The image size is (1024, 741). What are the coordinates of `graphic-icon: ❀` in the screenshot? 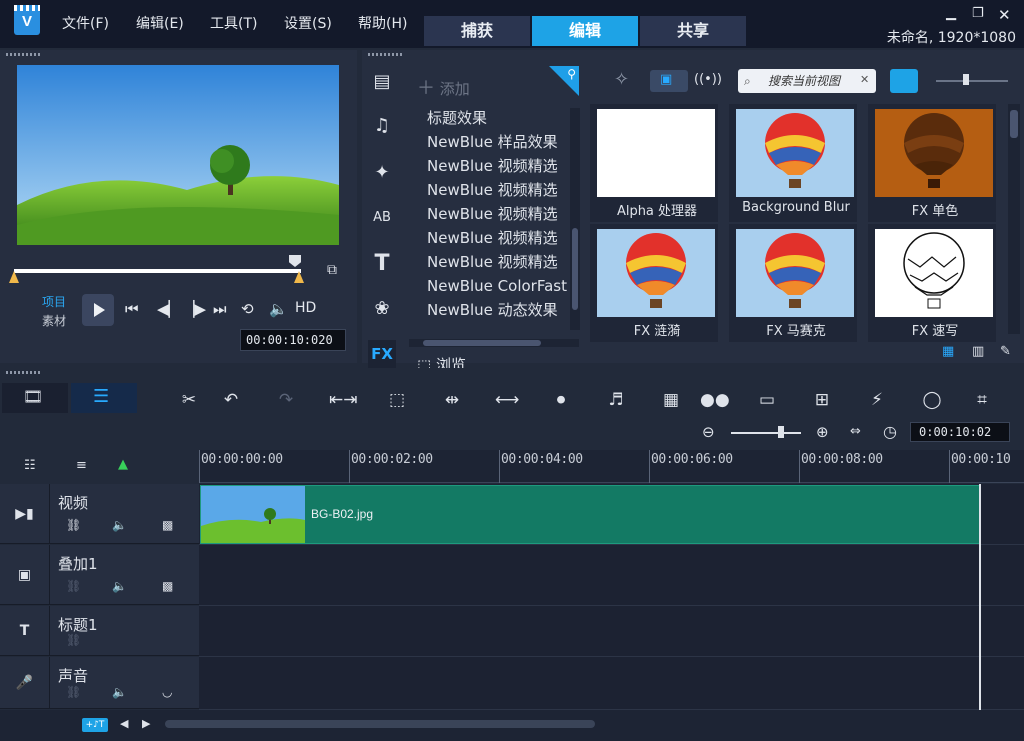 It's located at (382, 309).